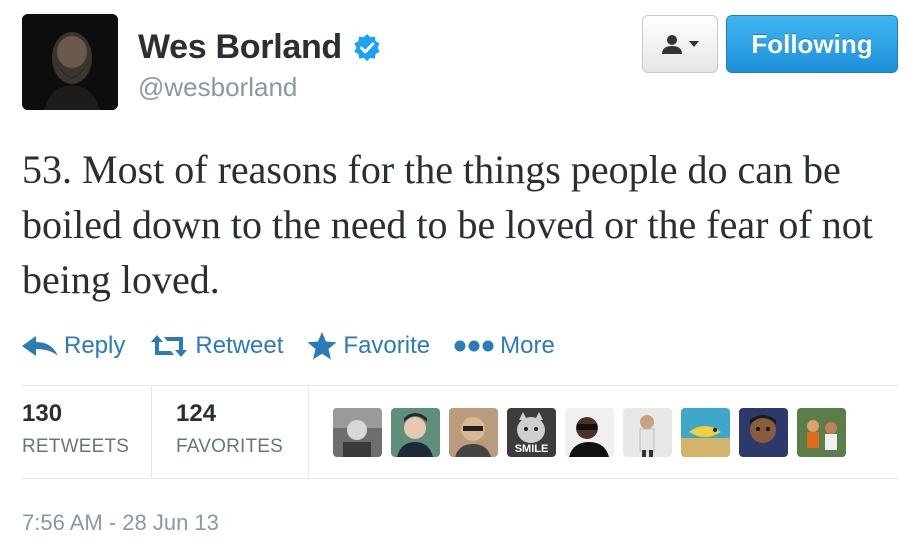  I want to click on more-dots-icon, so click(474, 346).